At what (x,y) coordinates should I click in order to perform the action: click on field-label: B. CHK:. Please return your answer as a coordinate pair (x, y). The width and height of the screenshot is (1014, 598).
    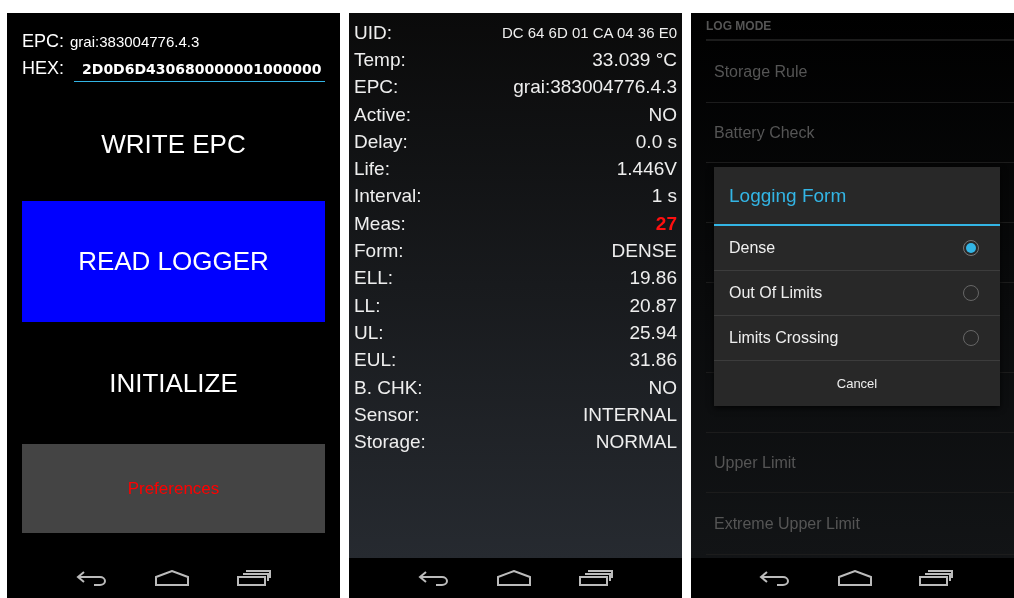
    Looking at the image, I should click on (388, 387).